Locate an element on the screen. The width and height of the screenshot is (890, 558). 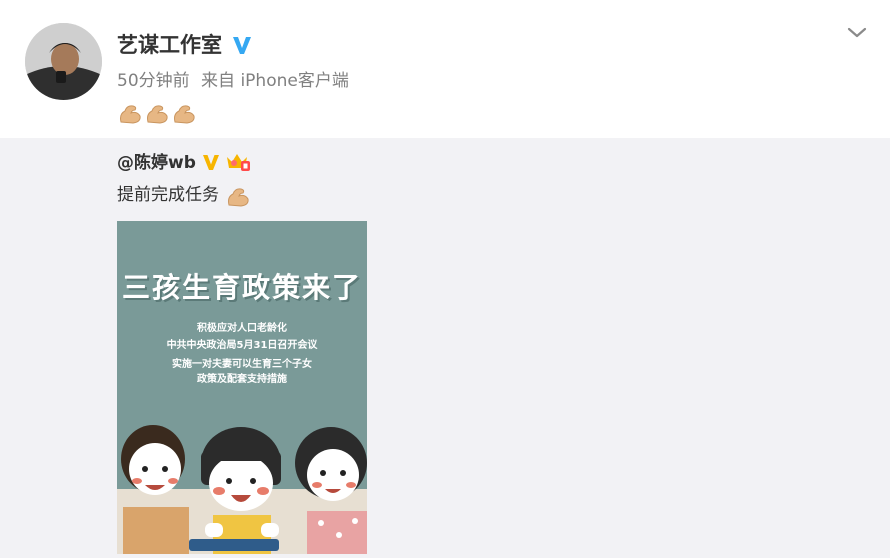
repost-author: @陈婷wb is located at coordinates (156, 163).